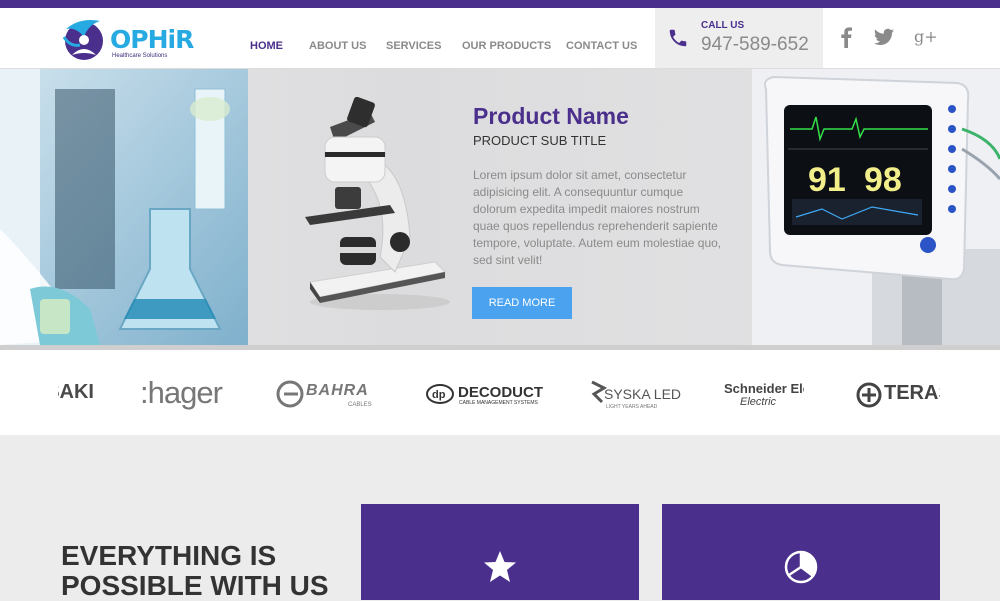 This screenshot has height=601, width=1000. What do you see at coordinates (522, 303) in the screenshot?
I see `read-more-button: READ MORE` at bounding box center [522, 303].